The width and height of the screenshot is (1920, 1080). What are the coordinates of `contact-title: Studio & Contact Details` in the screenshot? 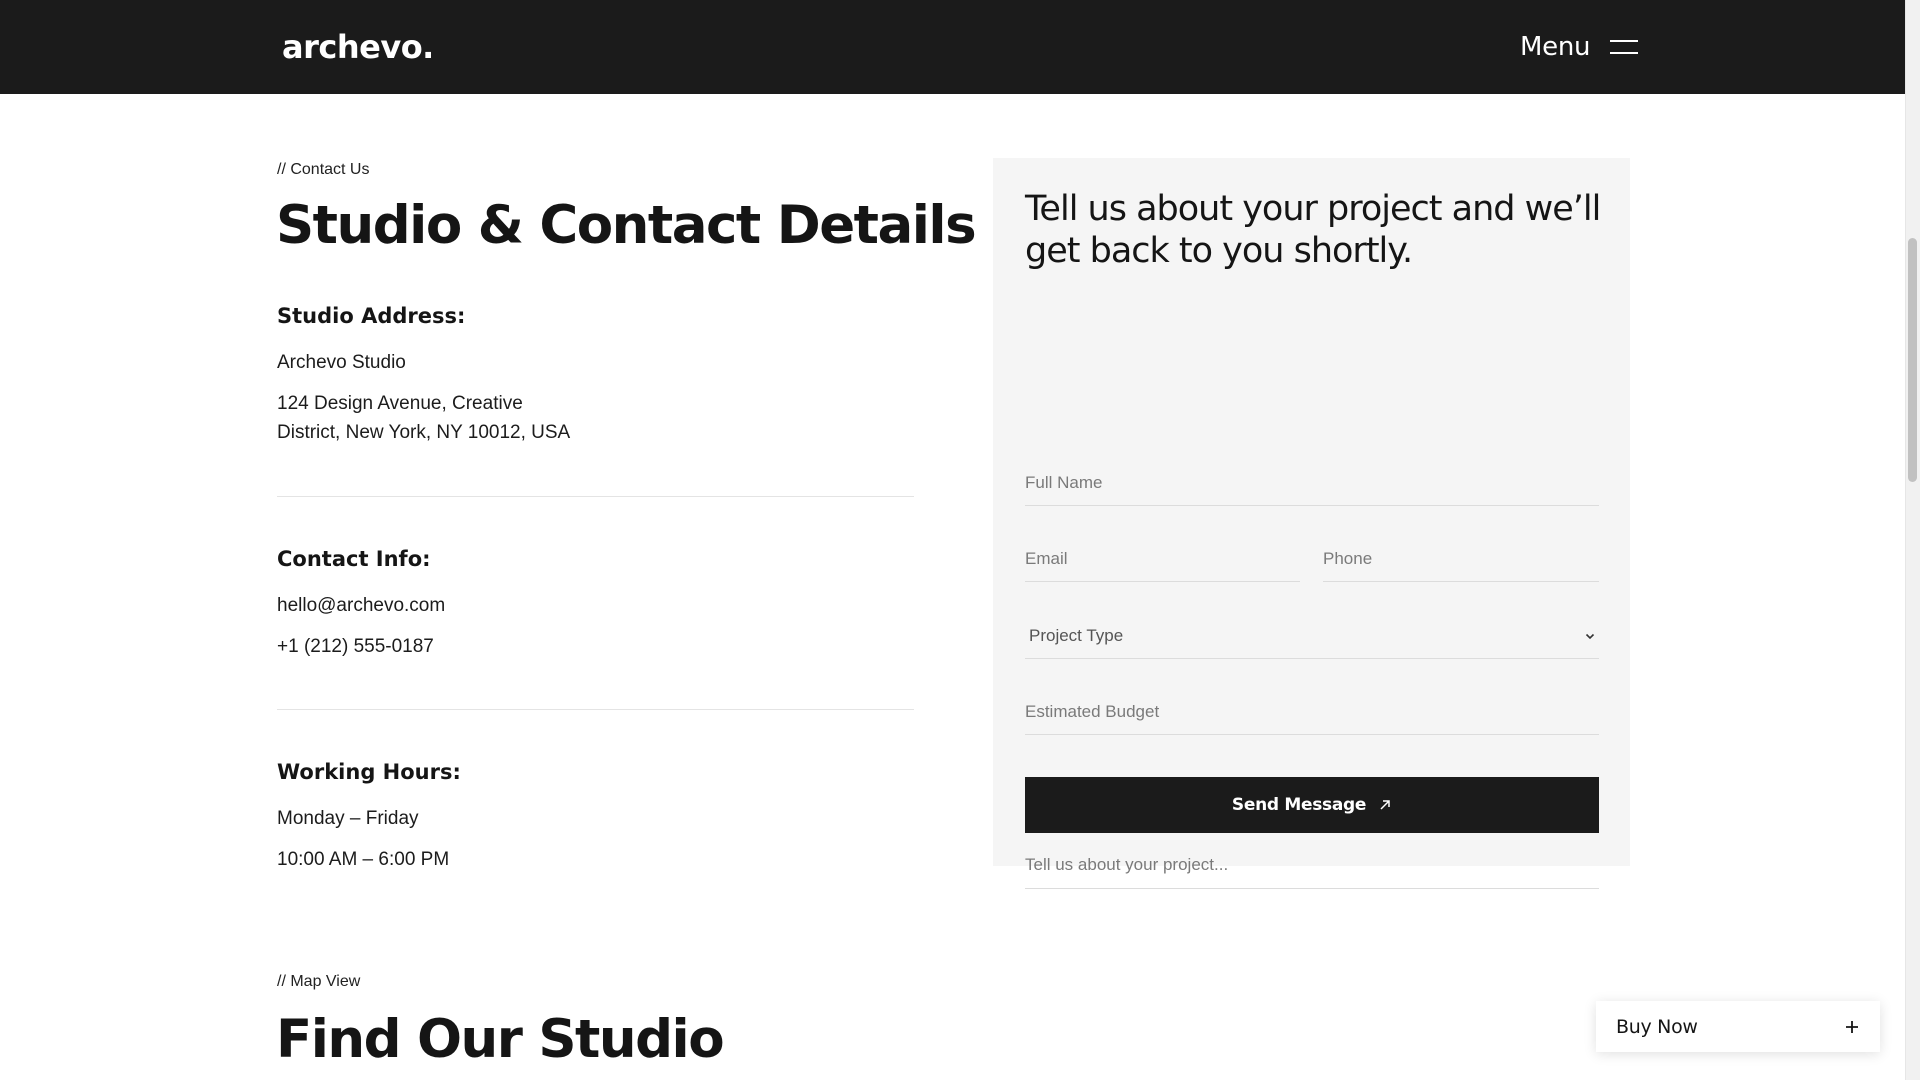 It's located at (626, 225).